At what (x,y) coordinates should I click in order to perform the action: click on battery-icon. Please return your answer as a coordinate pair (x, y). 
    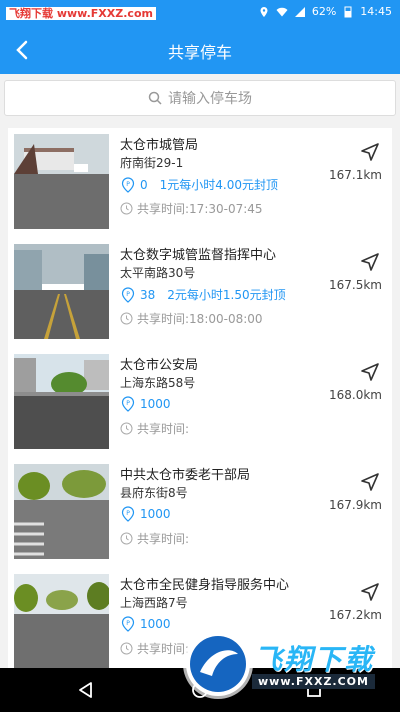
    Looking at the image, I should click on (348, 11).